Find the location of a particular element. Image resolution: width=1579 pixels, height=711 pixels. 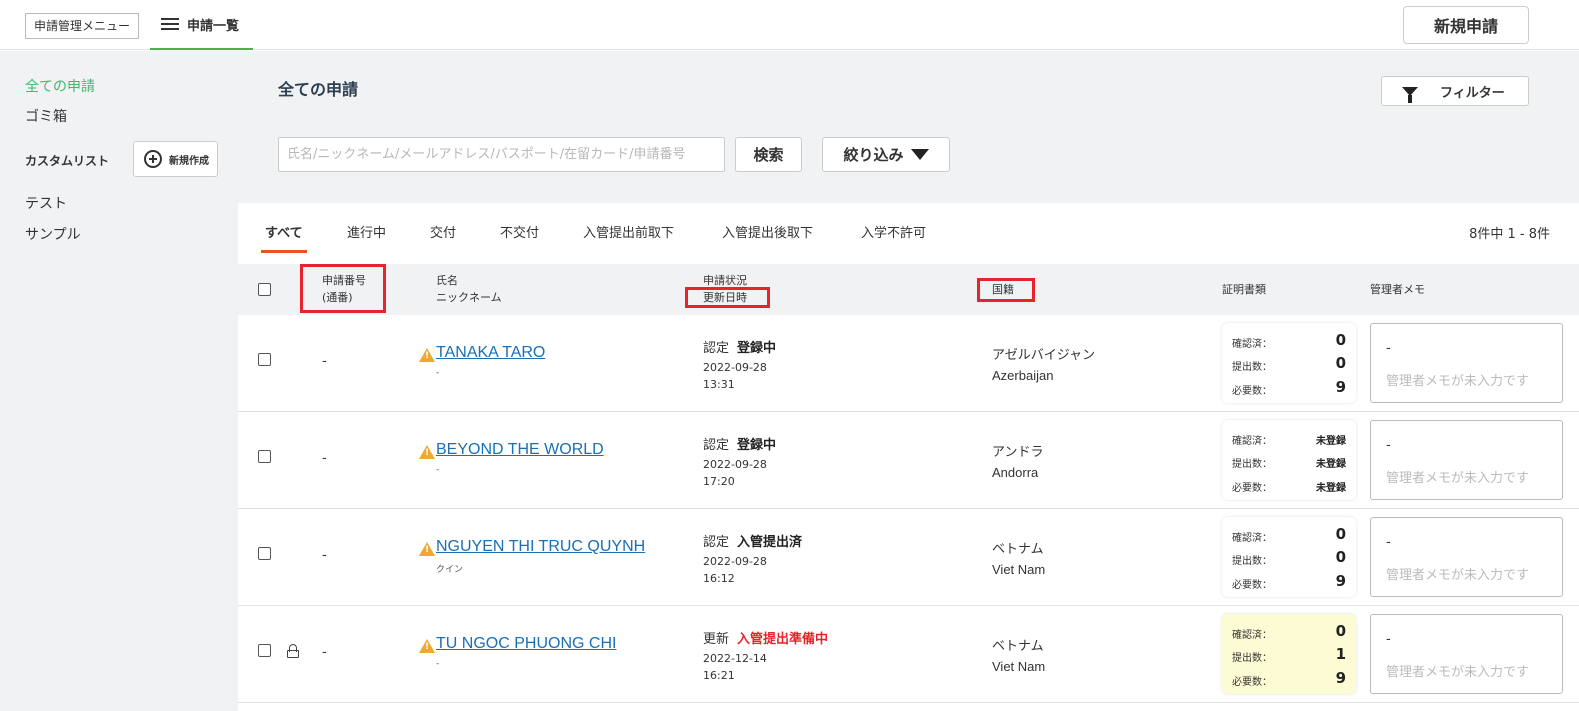

new-custom-list-button: 新規作成 is located at coordinates (175, 159).